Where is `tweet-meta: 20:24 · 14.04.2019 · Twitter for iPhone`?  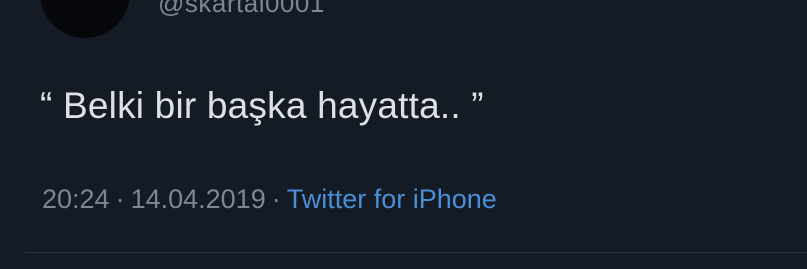 tweet-meta: 20:24 · 14.04.2019 · Twitter for iPhone is located at coordinates (269, 199).